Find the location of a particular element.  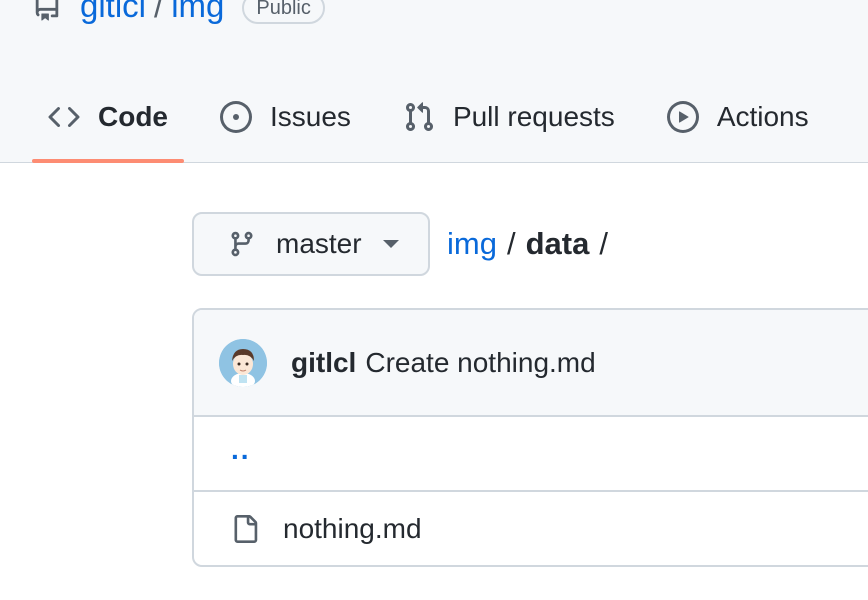

branch-select-button: master is located at coordinates (311, 244).